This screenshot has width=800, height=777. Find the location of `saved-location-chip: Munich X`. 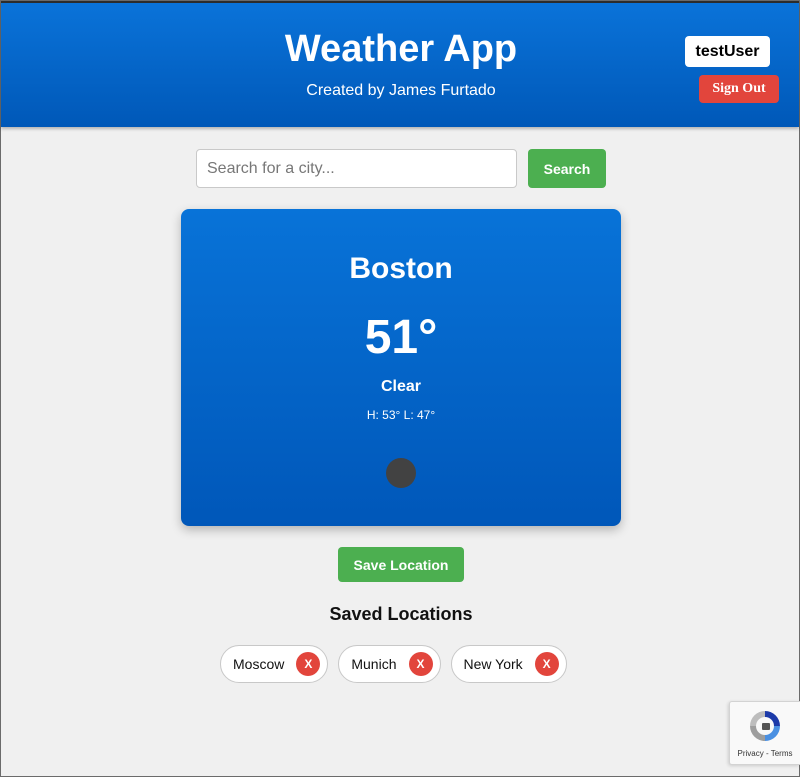

saved-location-chip: Munich X is located at coordinates (389, 664).